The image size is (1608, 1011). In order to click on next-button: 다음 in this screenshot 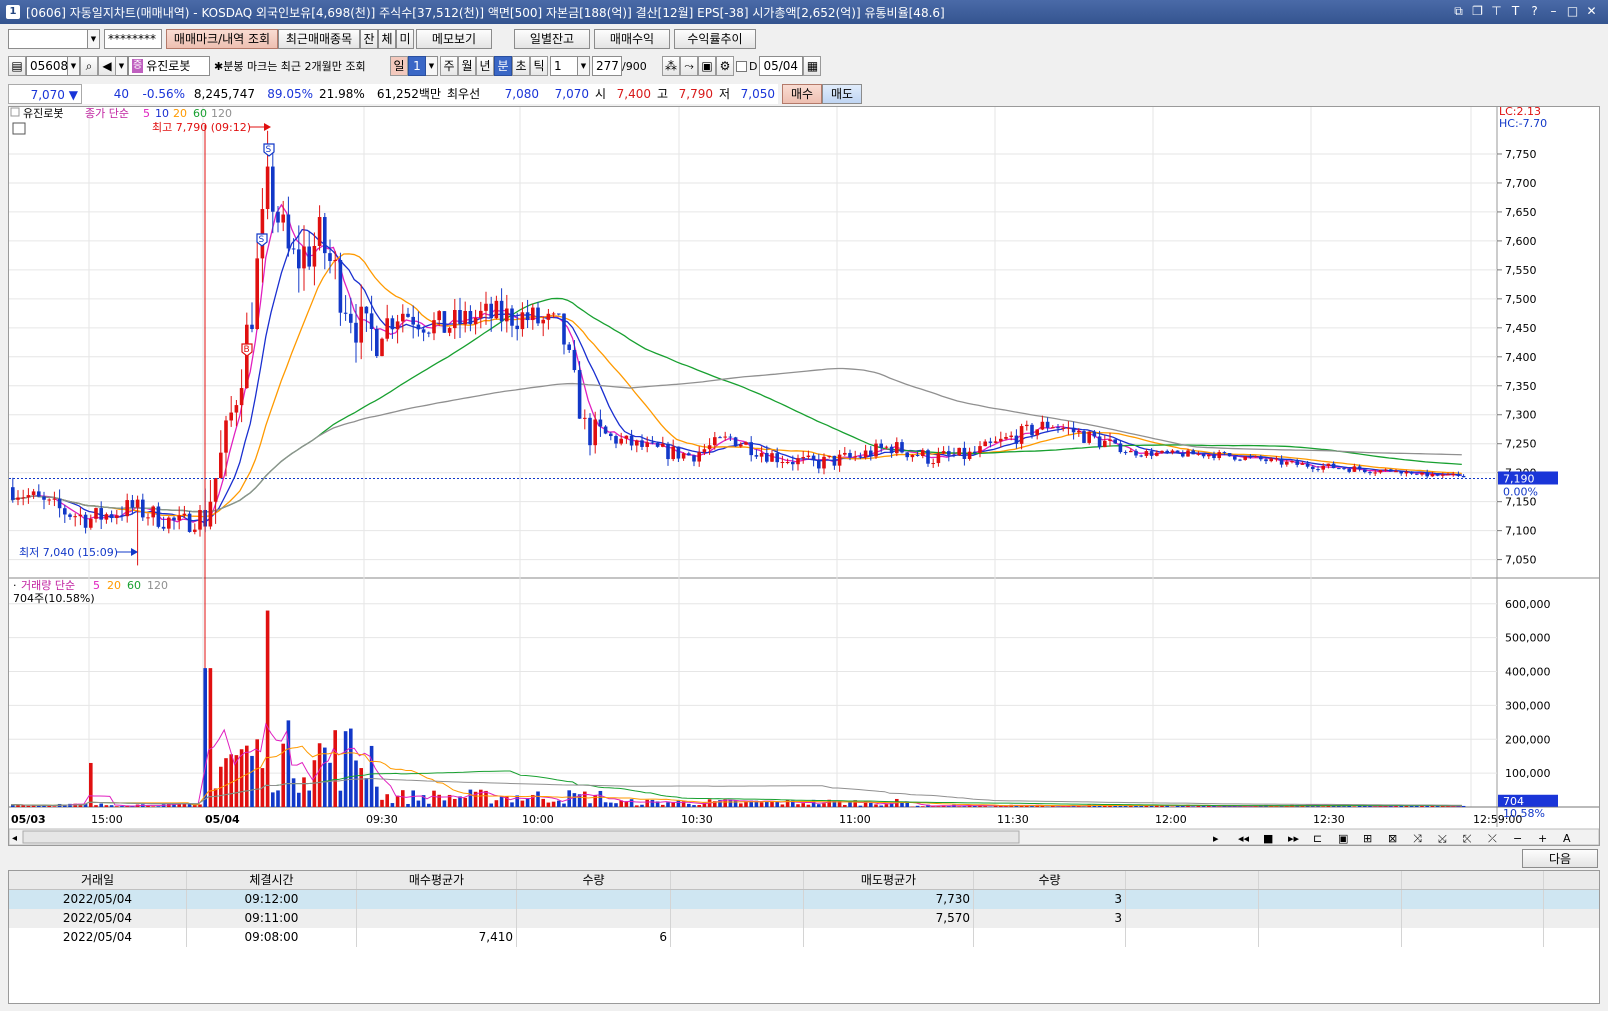, I will do `click(1560, 858)`.